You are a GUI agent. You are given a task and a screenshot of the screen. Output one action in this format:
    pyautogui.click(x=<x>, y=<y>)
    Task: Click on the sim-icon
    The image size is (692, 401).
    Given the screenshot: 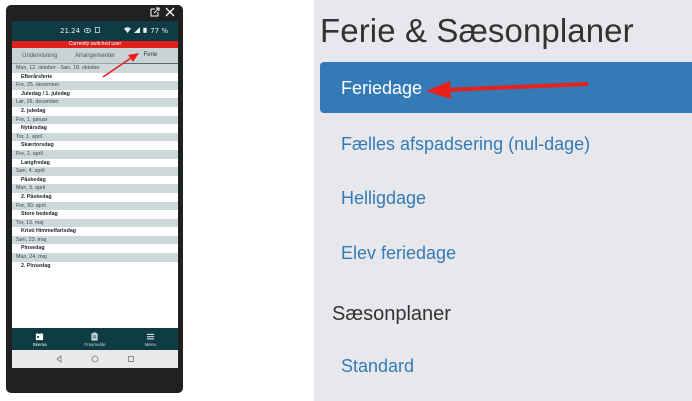 What is the action you would take?
    pyautogui.click(x=97, y=31)
    